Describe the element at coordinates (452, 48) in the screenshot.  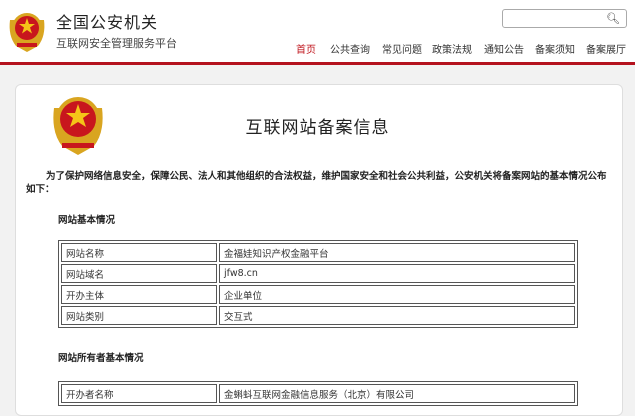
I see `nav-regulations: 政策法规` at that location.